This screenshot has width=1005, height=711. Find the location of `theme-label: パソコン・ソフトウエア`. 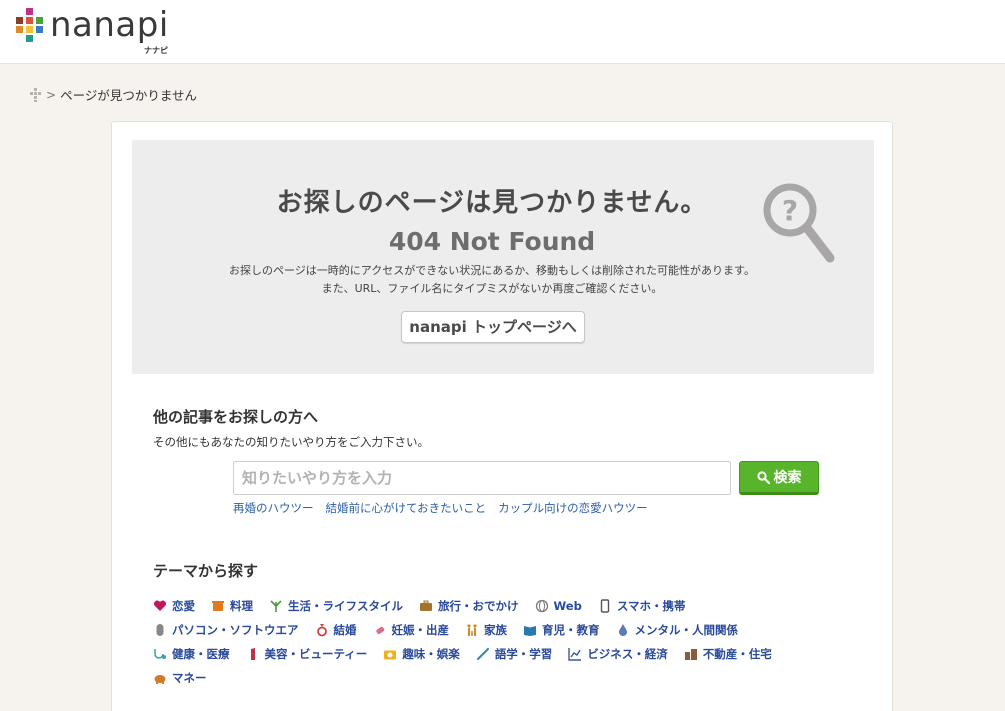

theme-label: パソコン・ソフトウエア is located at coordinates (235, 630).